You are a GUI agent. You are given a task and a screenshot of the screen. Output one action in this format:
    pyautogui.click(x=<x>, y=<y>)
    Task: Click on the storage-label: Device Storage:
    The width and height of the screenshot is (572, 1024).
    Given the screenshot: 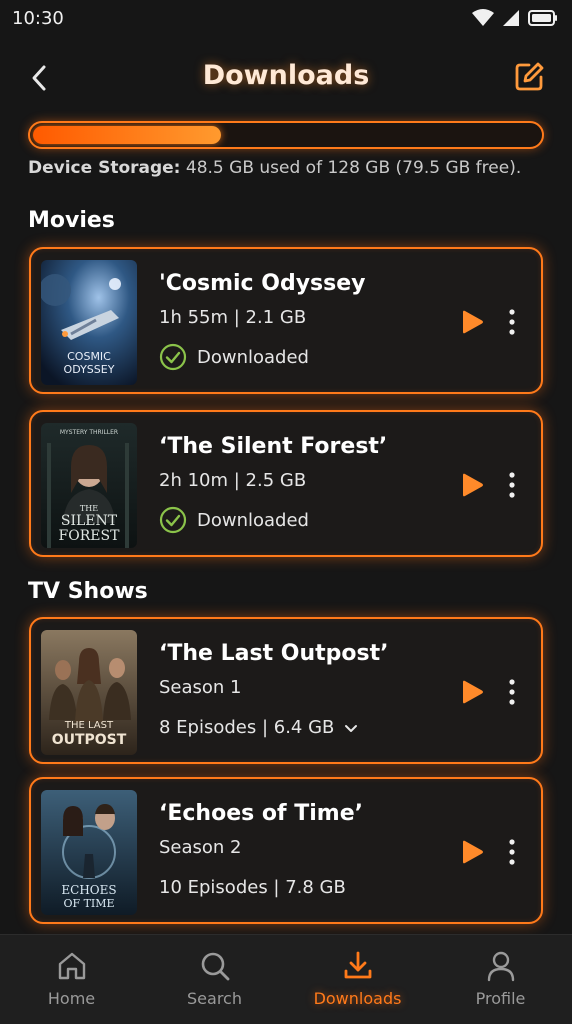 What is the action you would take?
    pyautogui.click(x=104, y=168)
    